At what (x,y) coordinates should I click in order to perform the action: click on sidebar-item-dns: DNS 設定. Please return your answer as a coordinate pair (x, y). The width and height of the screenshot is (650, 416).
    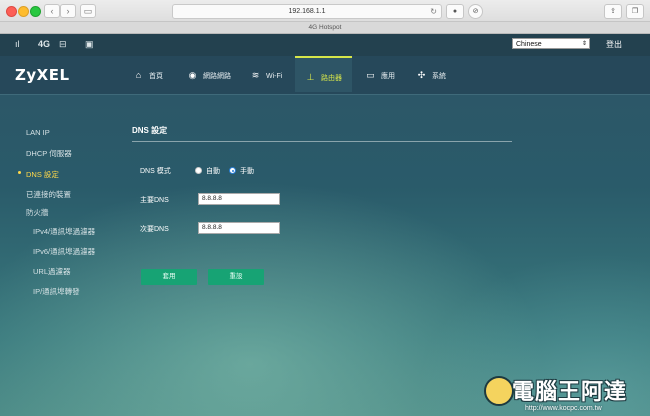
    Looking at the image, I should click on (38, 174).